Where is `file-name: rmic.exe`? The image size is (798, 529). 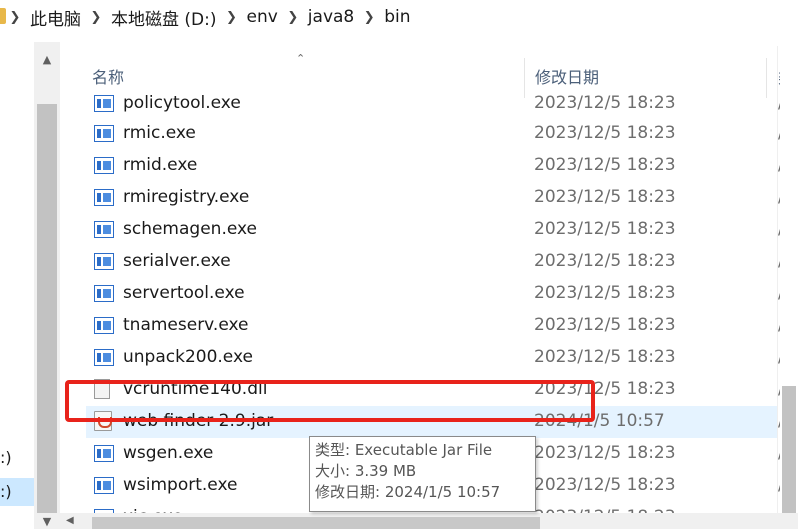
file-name: rmic.exe is located at coordinates (159, 133).